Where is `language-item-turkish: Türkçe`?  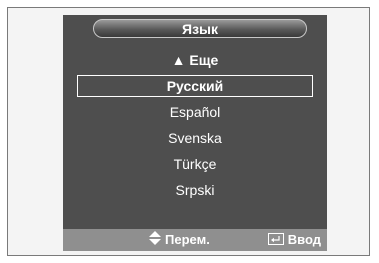
language-item-turkish: Türkçe is located at coordinates (195, 164).